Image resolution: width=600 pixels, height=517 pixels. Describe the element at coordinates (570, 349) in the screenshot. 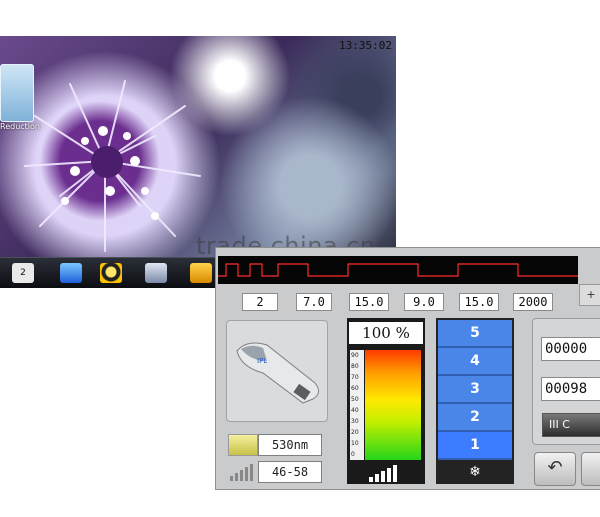

I see `total-counter: 00000` at that location.